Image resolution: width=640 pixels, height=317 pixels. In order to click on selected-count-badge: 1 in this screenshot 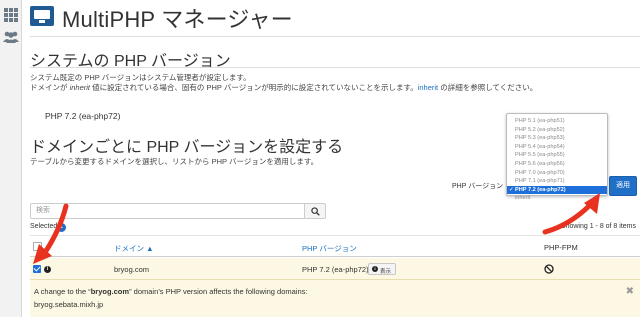, I will do `click(61, 227)`.